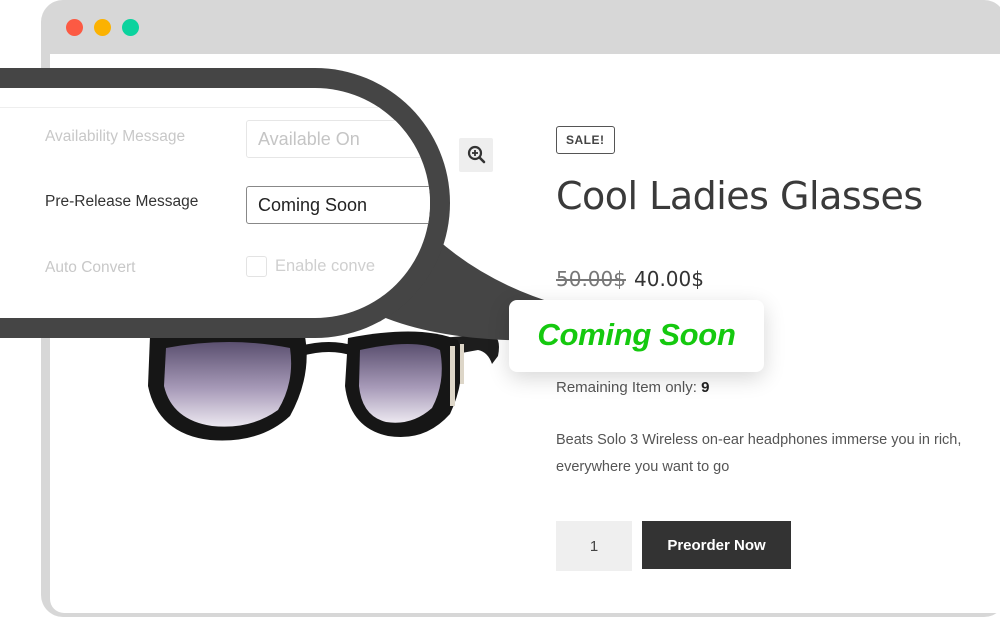  Describe the element at coordinates (122, 201) in the screenshot. I see `prerelease-message-label: Pre-Release Message` at that location.